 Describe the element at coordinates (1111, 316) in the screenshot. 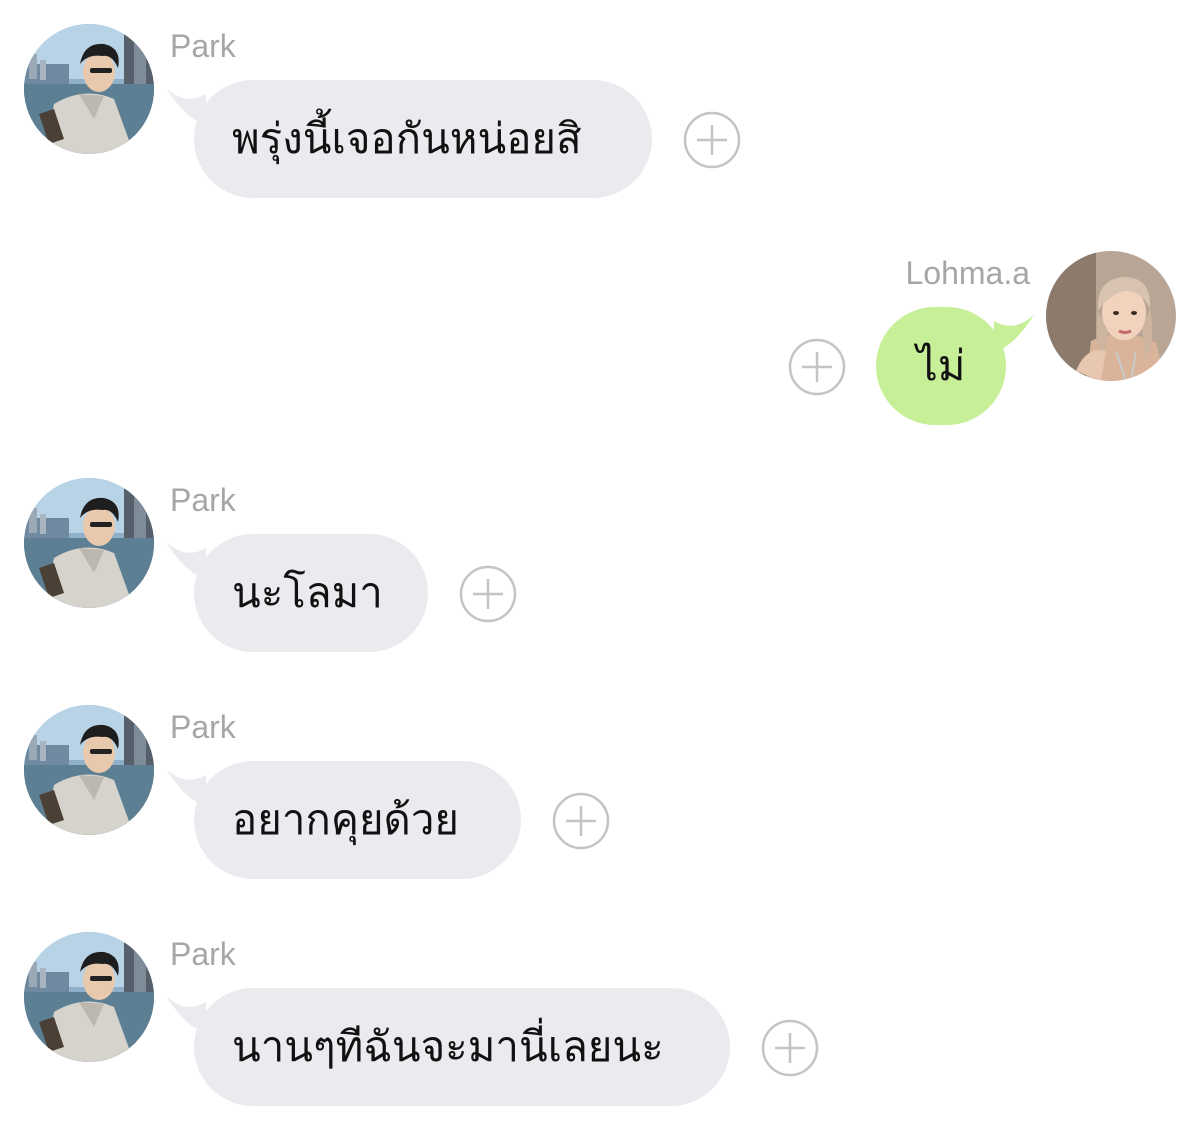

I see `avatar-lohma` at that location.